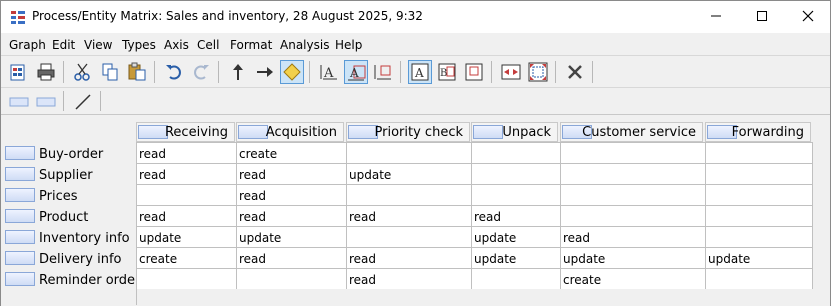 Image resolution: width=831 pixels, height=306 pixels. Describe the element at coordinates (69, 153) in the screenshot. I see `row-header-buy-order: Buy-order` at that location.